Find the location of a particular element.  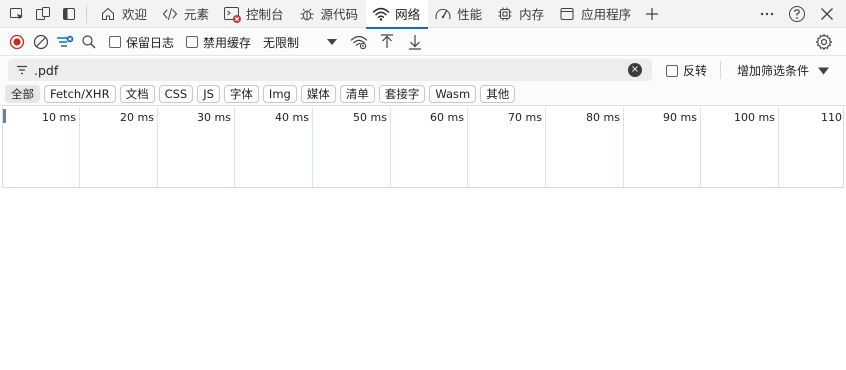

record-icon is located at coordinates (17, 42).